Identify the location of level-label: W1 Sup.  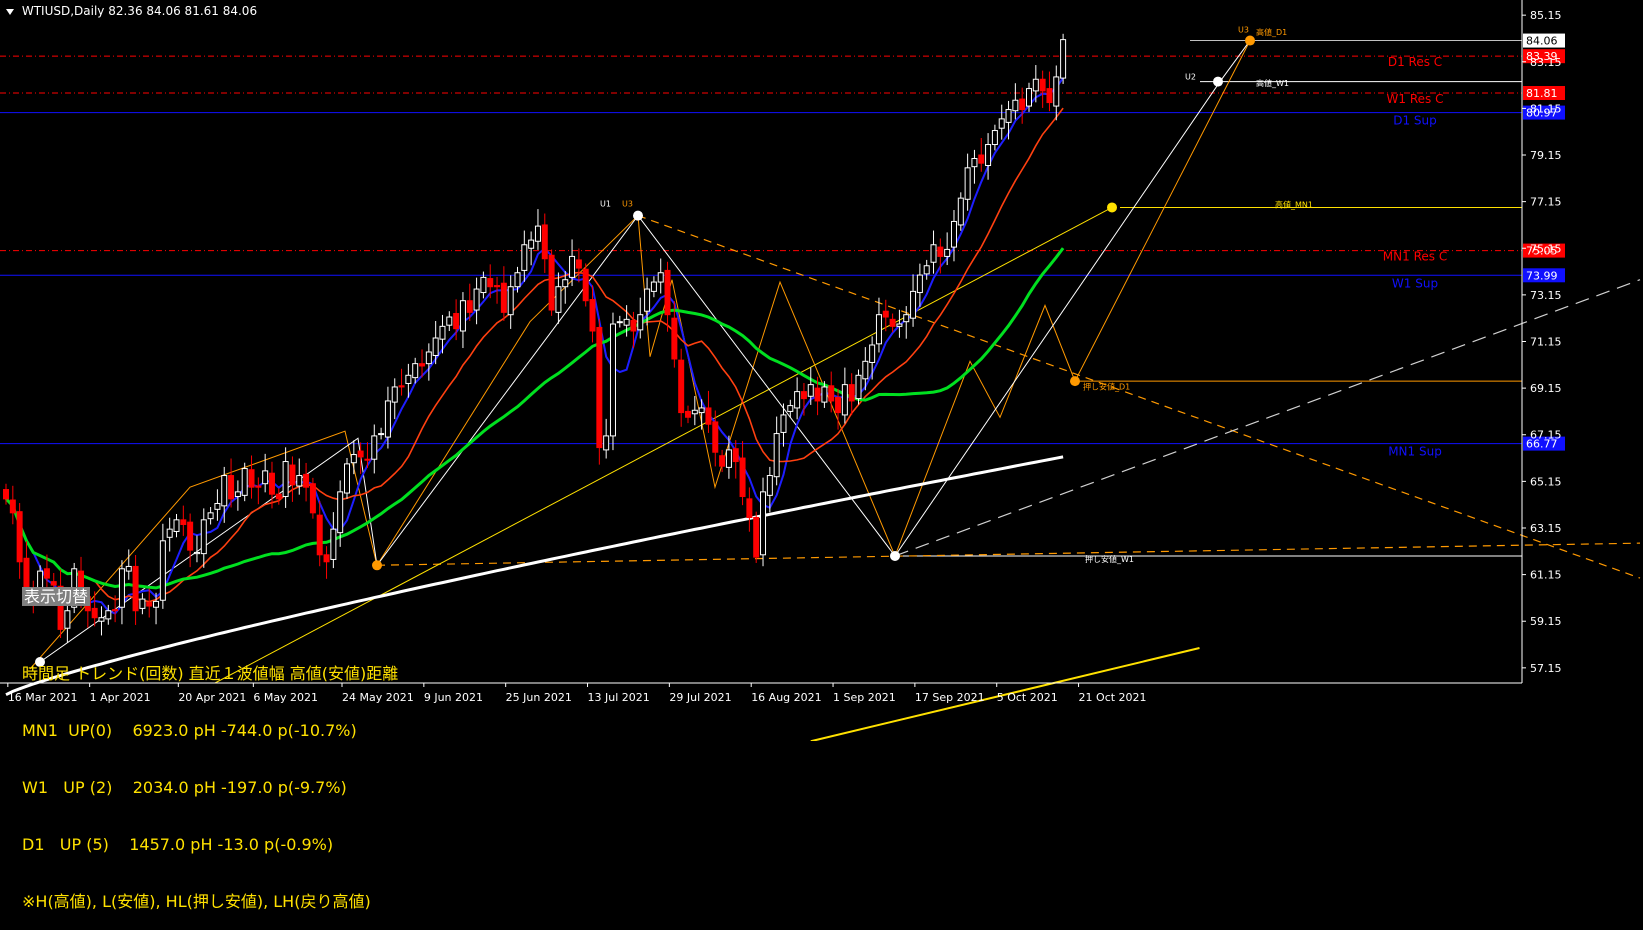
(1415, 283).